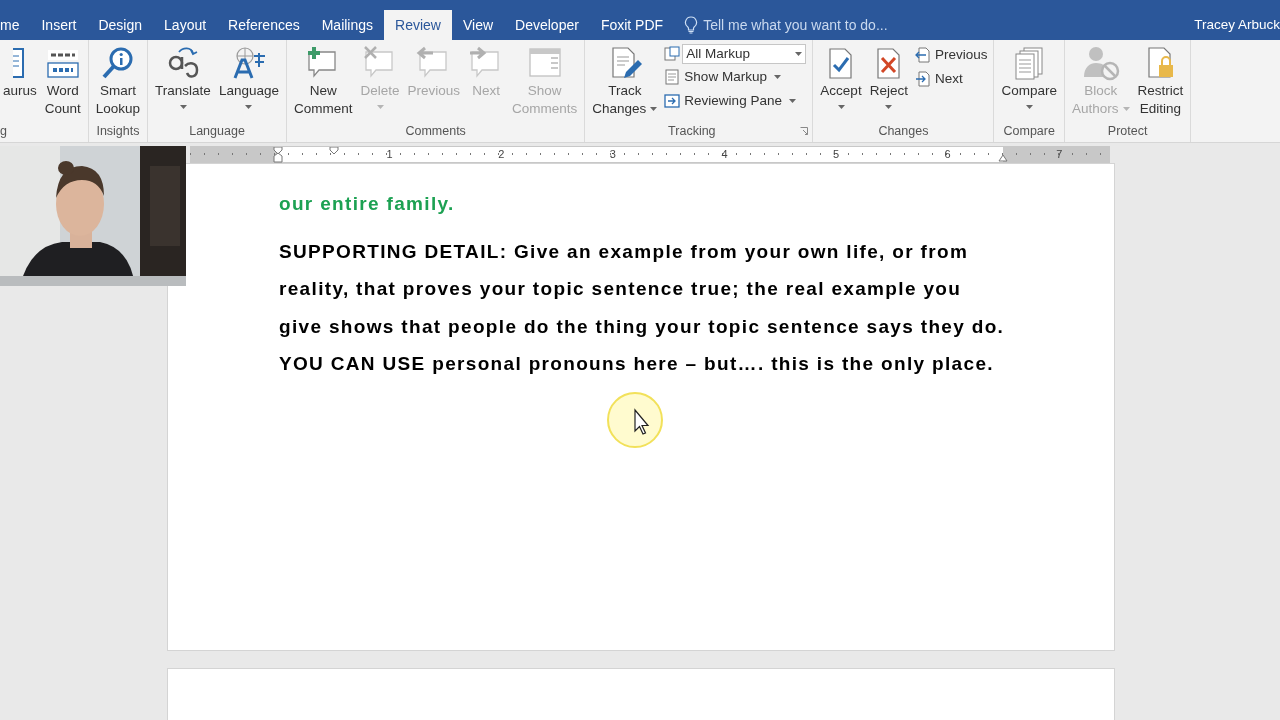 The image size is (1280, 720). What do you see at coordinates (691, 25) in the screenshot?
I see `lightbulb-icon` at bounding box center [691, 25].